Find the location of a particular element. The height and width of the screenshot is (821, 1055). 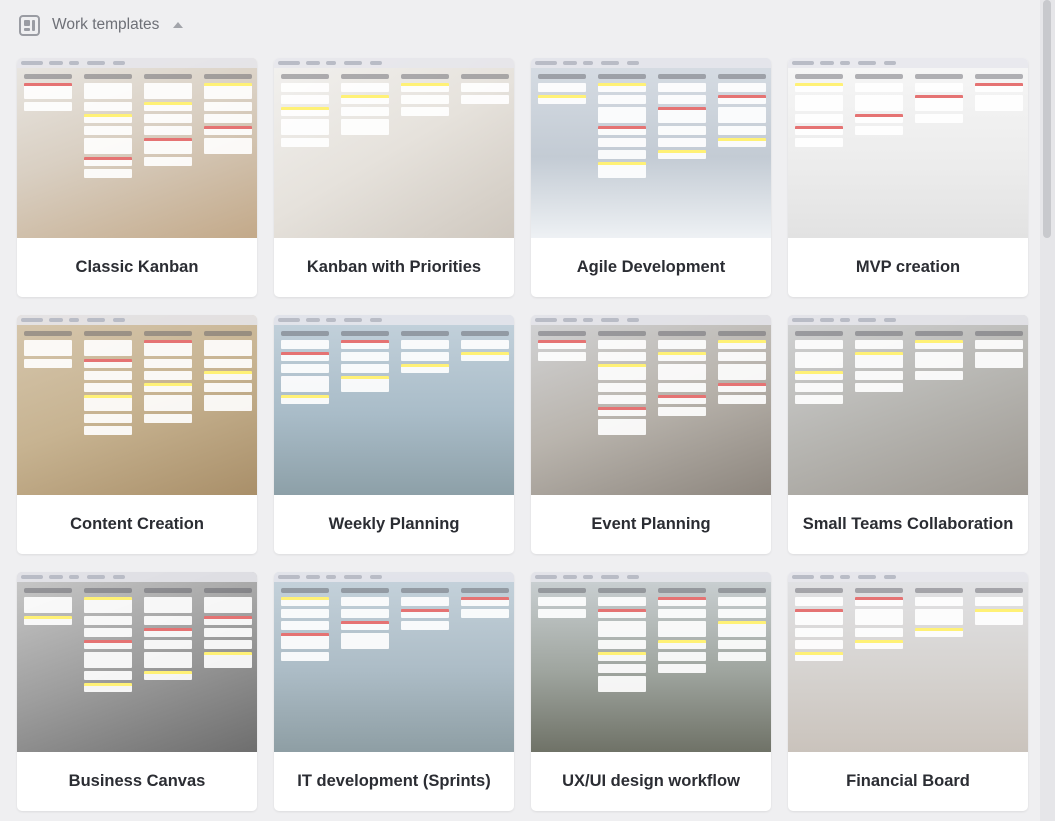

template-card: Financial Board is located at coordinates (908, 691).